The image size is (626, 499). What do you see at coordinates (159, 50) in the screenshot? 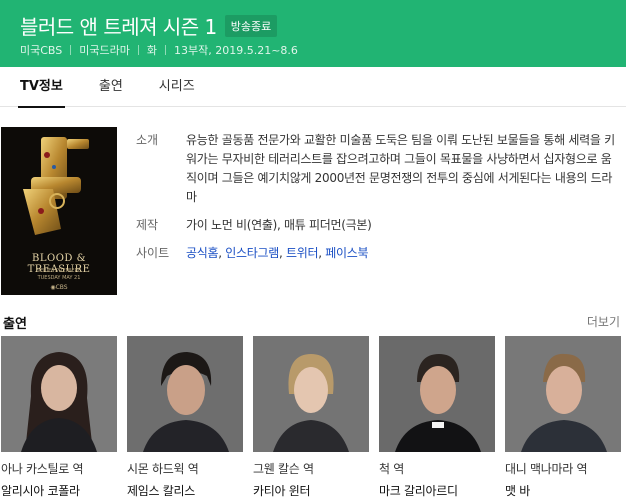
I see `program-meta: 미국CBS 미국드라마 화 13부작, 2019.5.21~8.6` at bounding box center [159, 50].